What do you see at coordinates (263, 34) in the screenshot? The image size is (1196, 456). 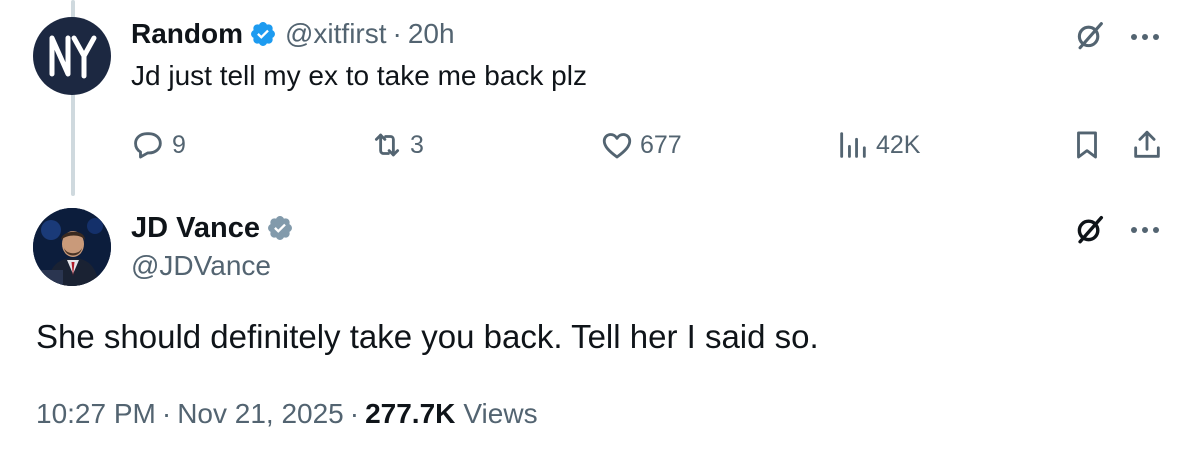 I see `verified-badge-icon` at bounding box center [263, 34].